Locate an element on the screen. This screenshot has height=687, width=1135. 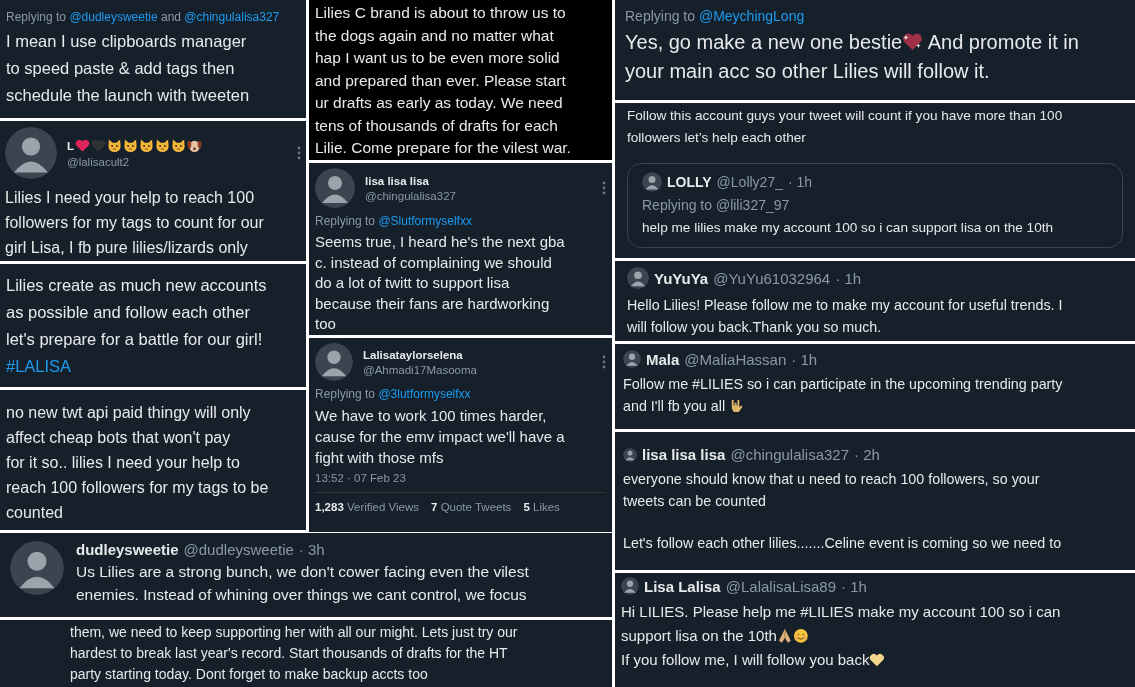
mention-link: @lili327_97 is located at coordinates (752, 205).